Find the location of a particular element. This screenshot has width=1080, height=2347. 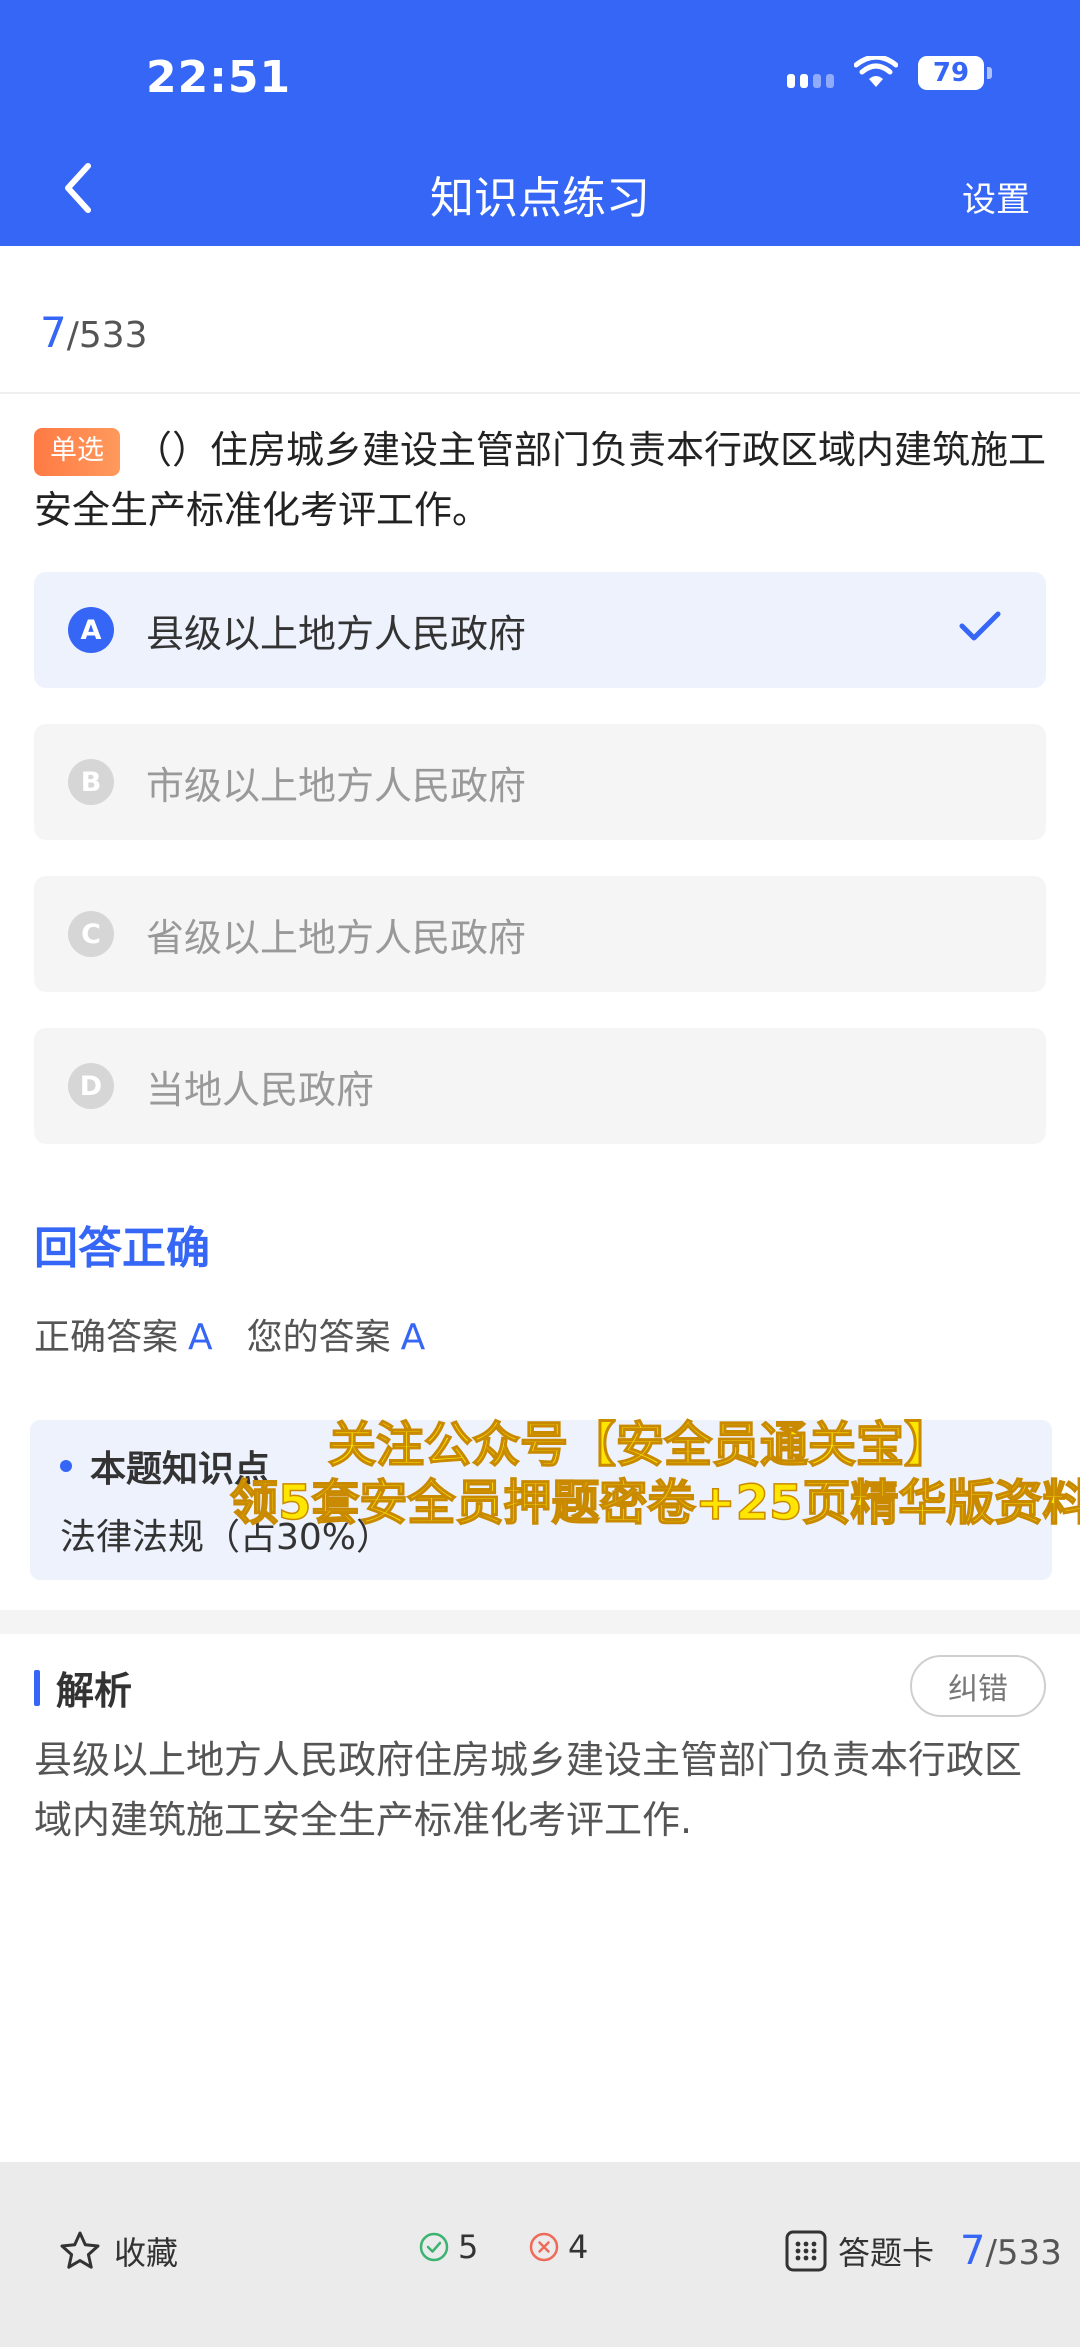

x-circle-icon is located at coordinates (544, 2247).